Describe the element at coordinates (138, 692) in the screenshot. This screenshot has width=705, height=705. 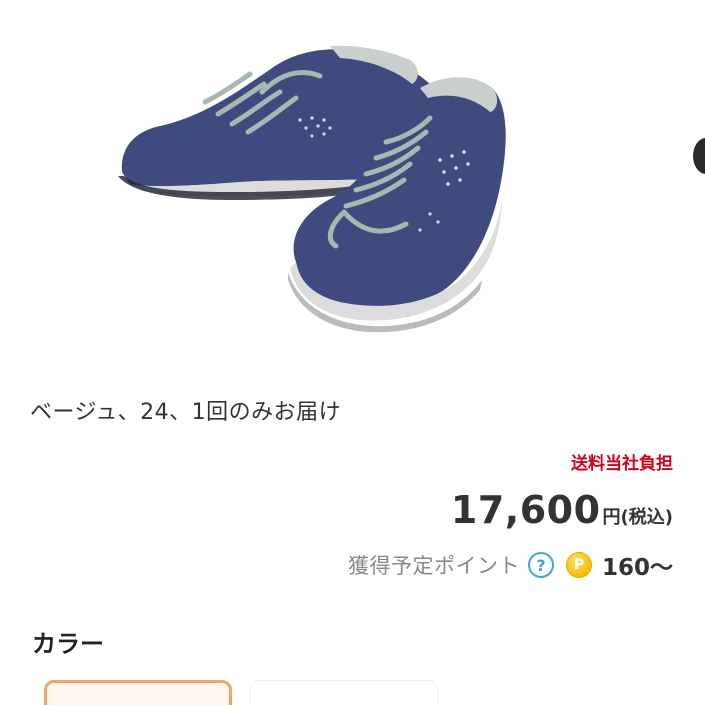
I see `color-swatch-selected` at that location.